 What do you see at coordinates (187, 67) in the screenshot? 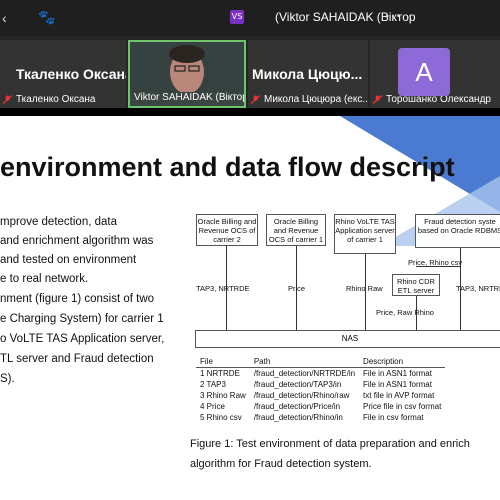
I see `speaker-video-image` at bounding box center [187, 67].